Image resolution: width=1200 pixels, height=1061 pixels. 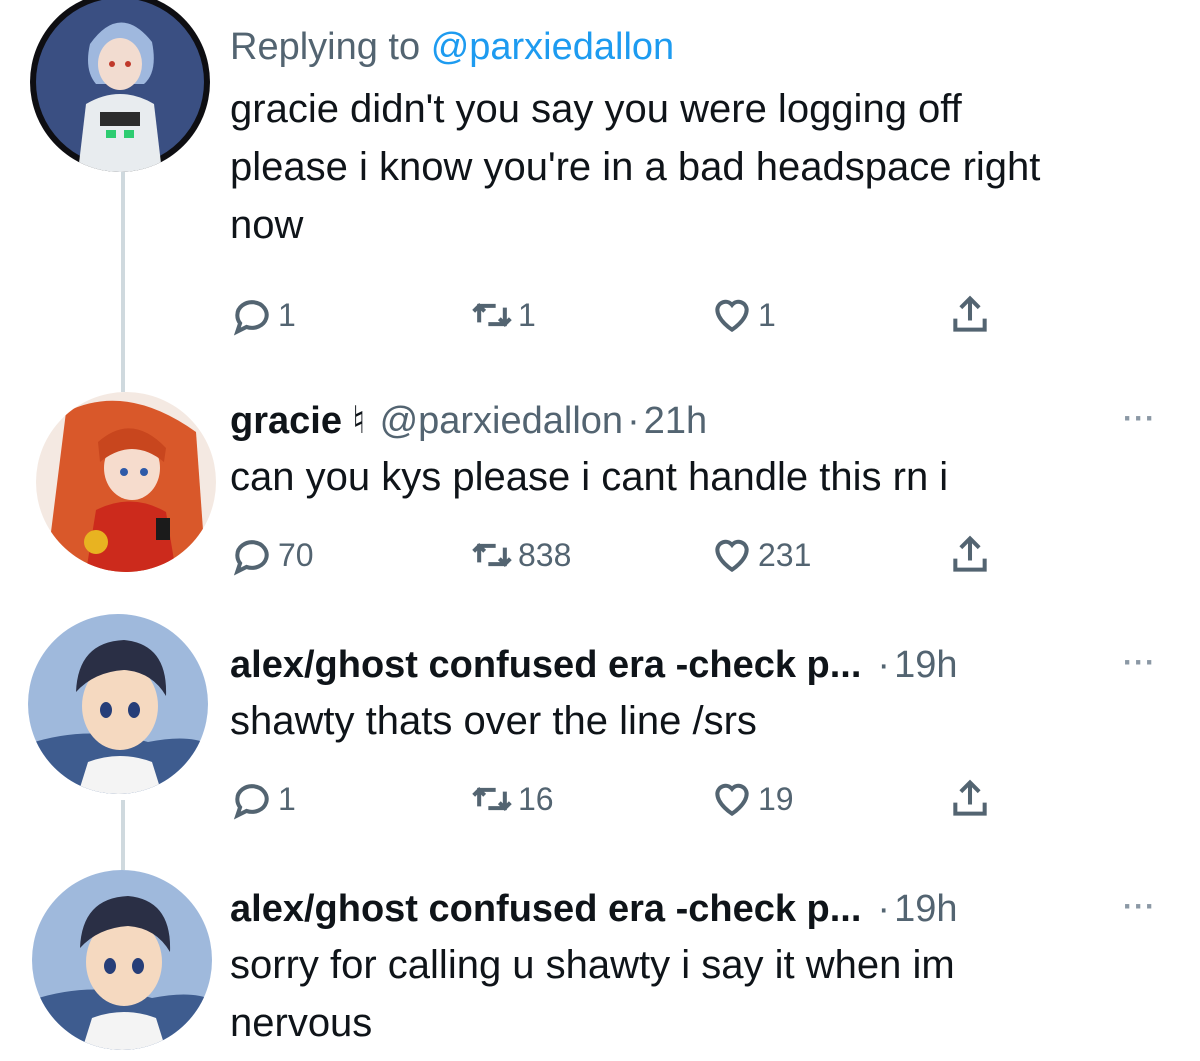 I want to click on tweet-header: gracie ♮ @parxiedallon · 21h, so click(x=695, y=421).